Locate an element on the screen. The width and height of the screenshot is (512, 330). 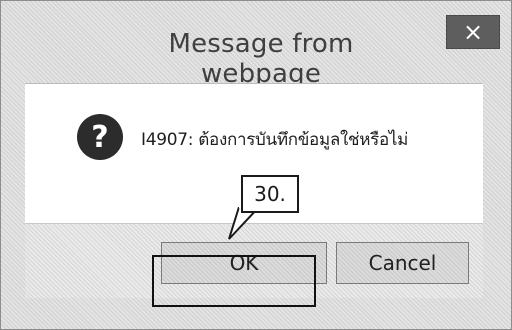
dialog-message: I4907: ต้องการบันทึกข้อมูลใช่หรือไม่ is located at coordinates (275, 140).